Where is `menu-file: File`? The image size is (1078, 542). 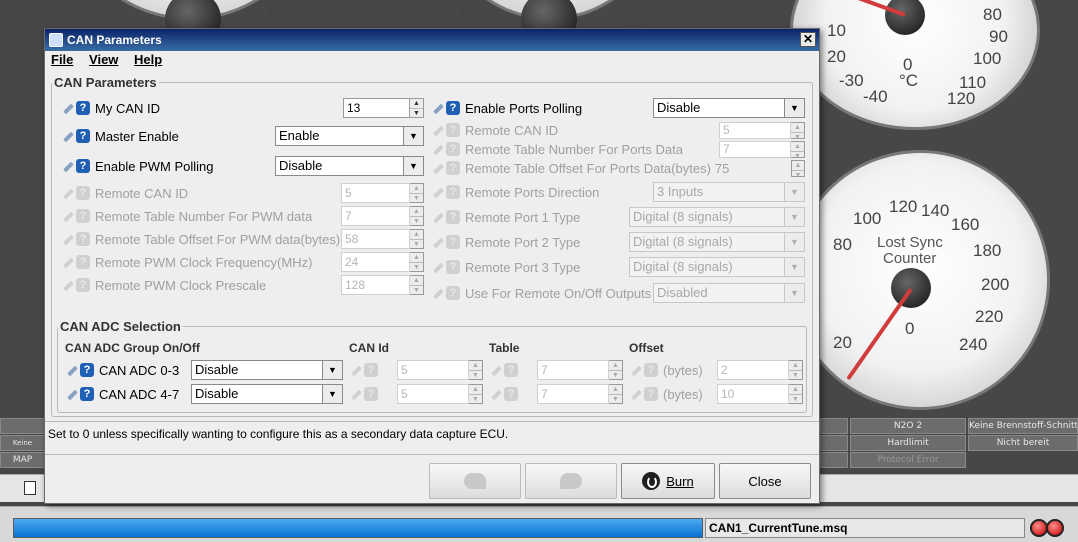 menu-file: File is located at coordinates (62, 59).